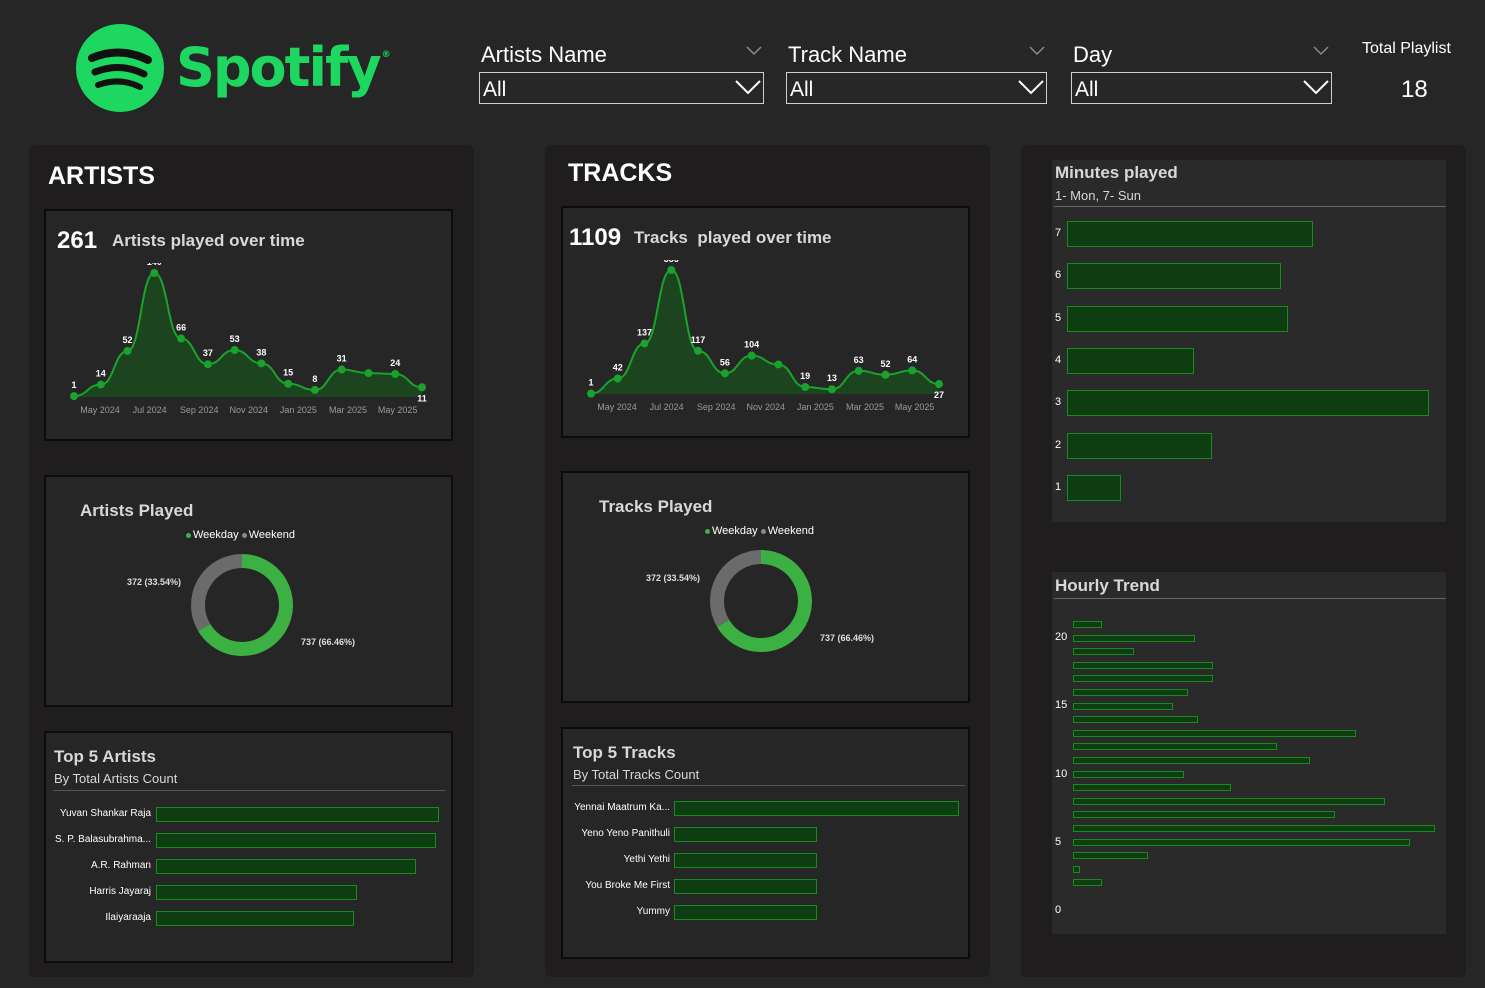 This screenshot has height=988, width=1485. I want to click on day-filter-title: Day, so click(1093, 54).